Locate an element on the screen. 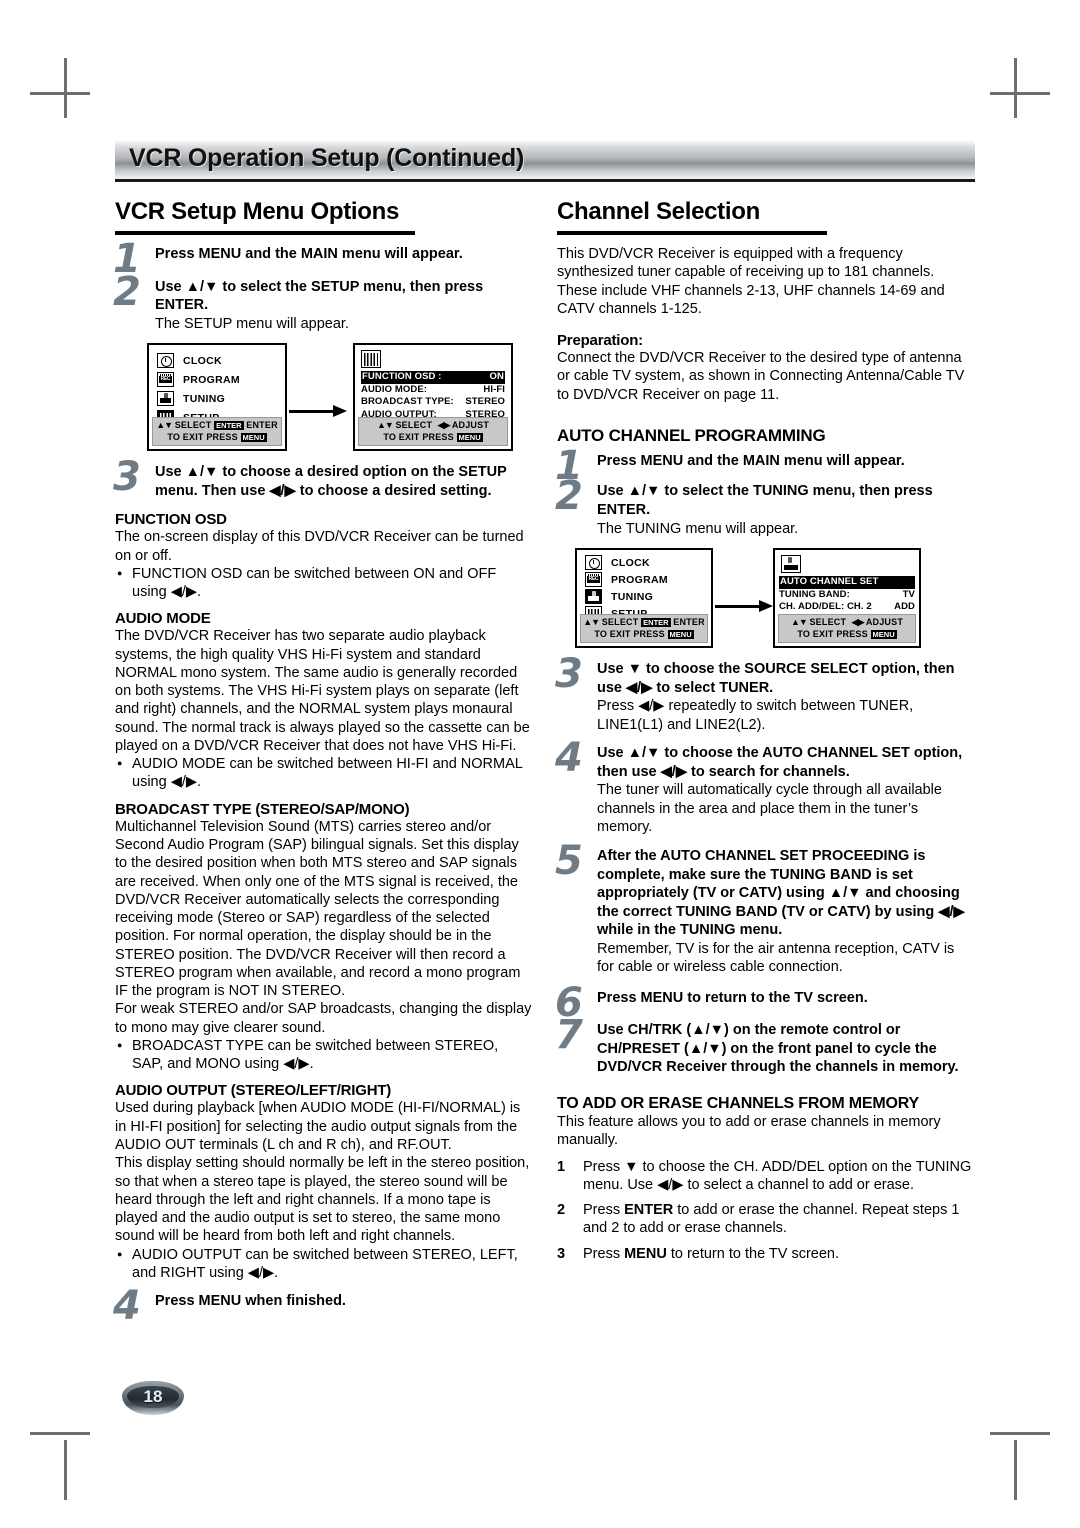 The height and width of the screenshot is (1528, 1080). auto-channel-programming-title: AUTO CHANNEL PROGRAMMING is located at coordinates (691, 435).